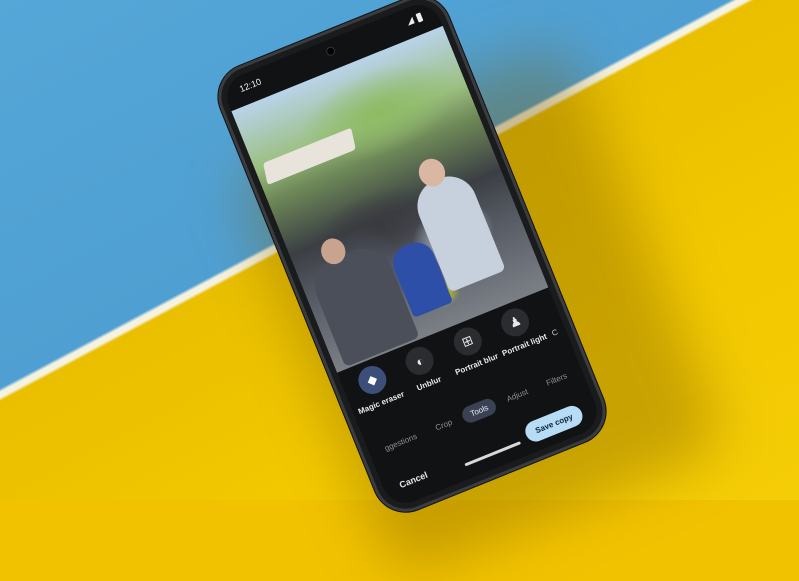 The image size is (799, 581). I want to click on tool-label: Portrait light, so click(524, 345).